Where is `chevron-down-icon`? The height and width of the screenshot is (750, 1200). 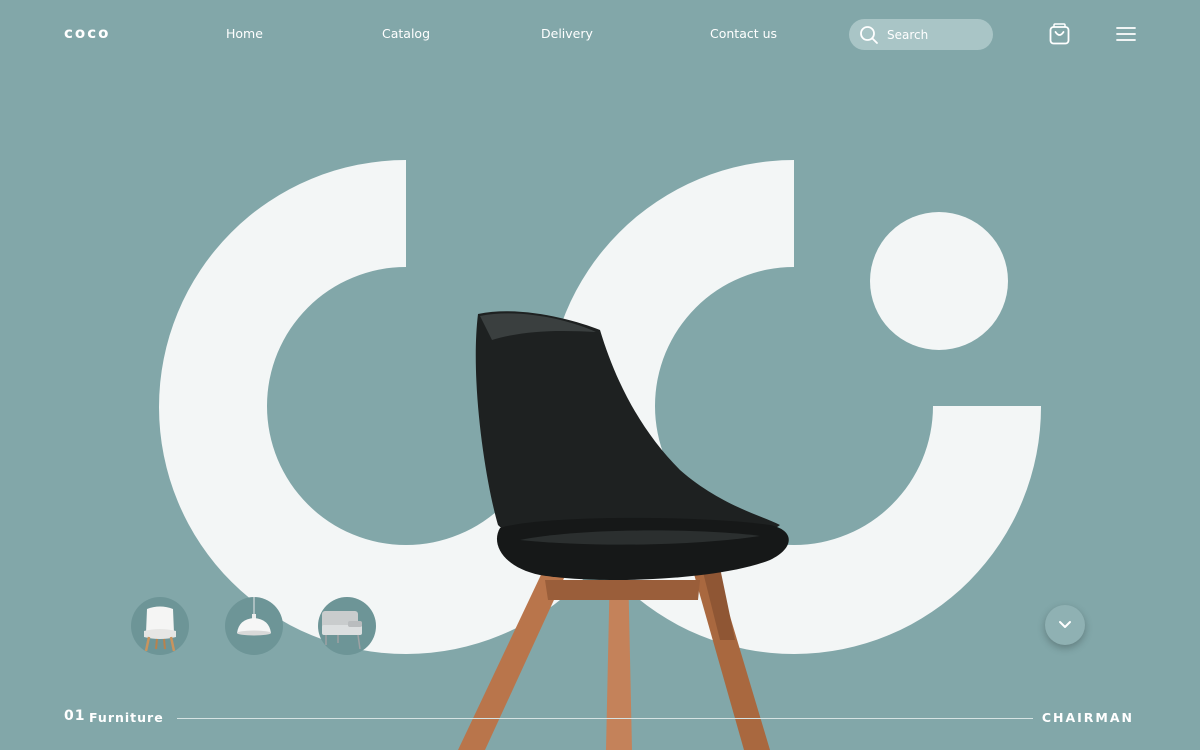 chevron-down-icon is located at coordinates (1065, 624).